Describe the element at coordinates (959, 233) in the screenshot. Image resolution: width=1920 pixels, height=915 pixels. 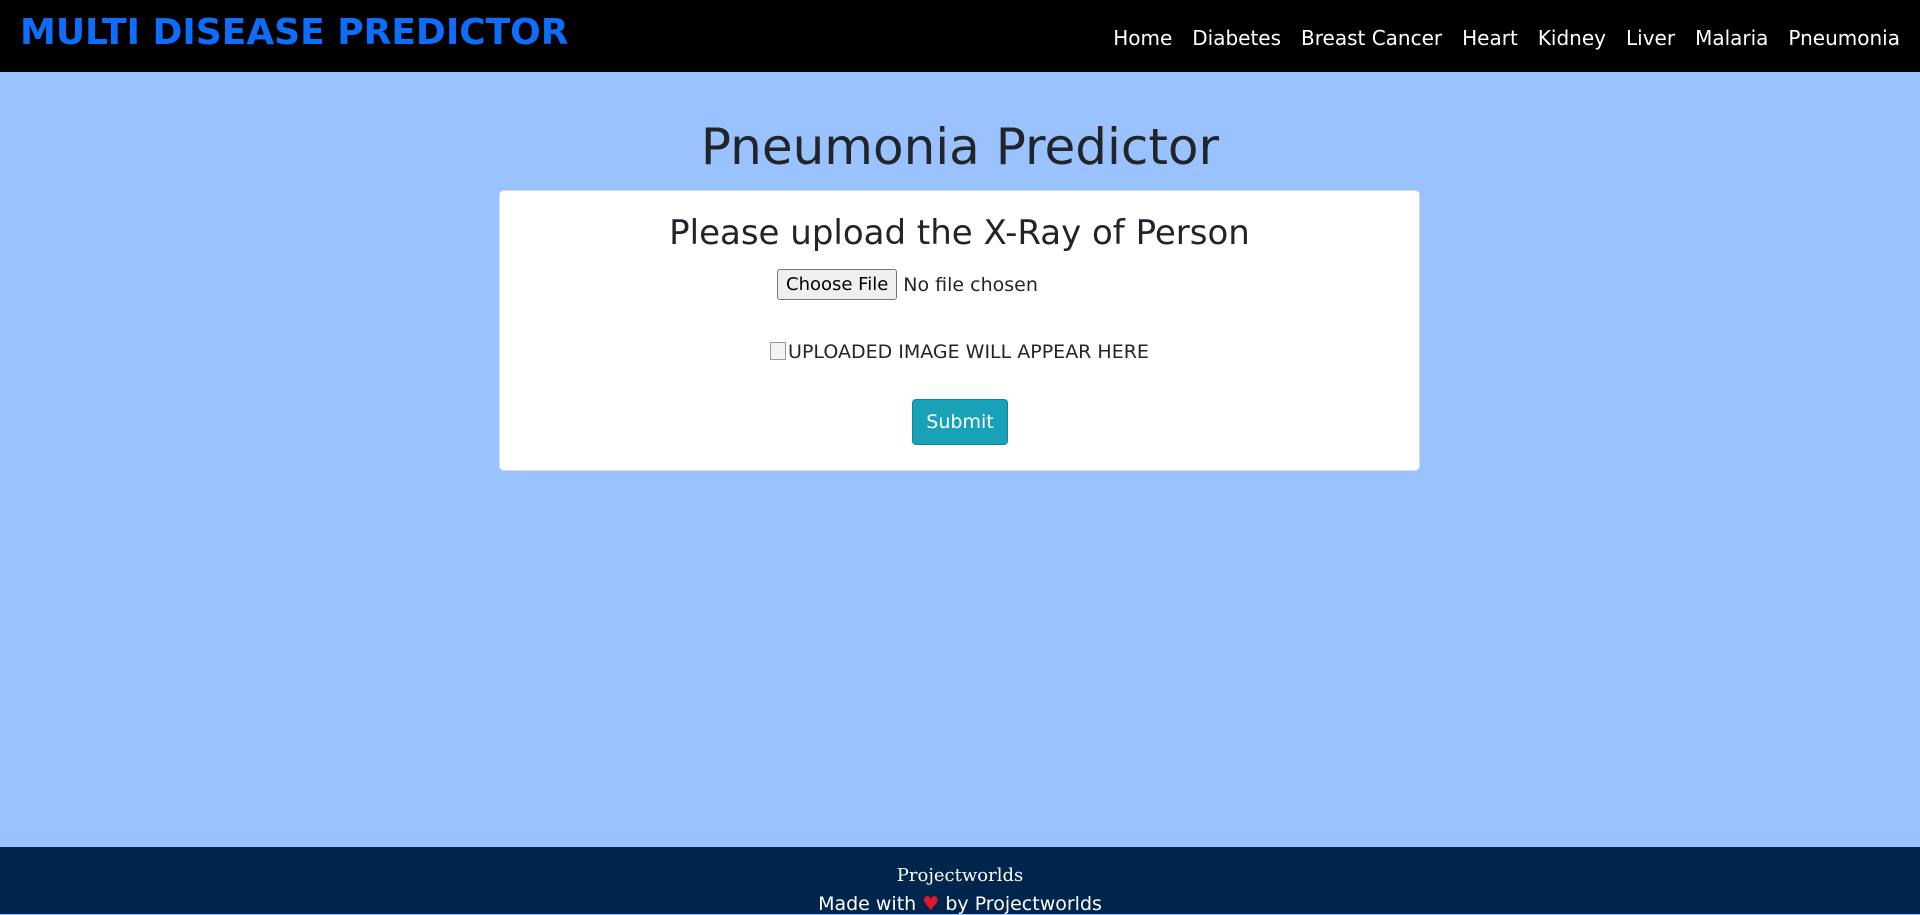
I see `upload-heading: Please upload the X-Ray of Person` at that location.